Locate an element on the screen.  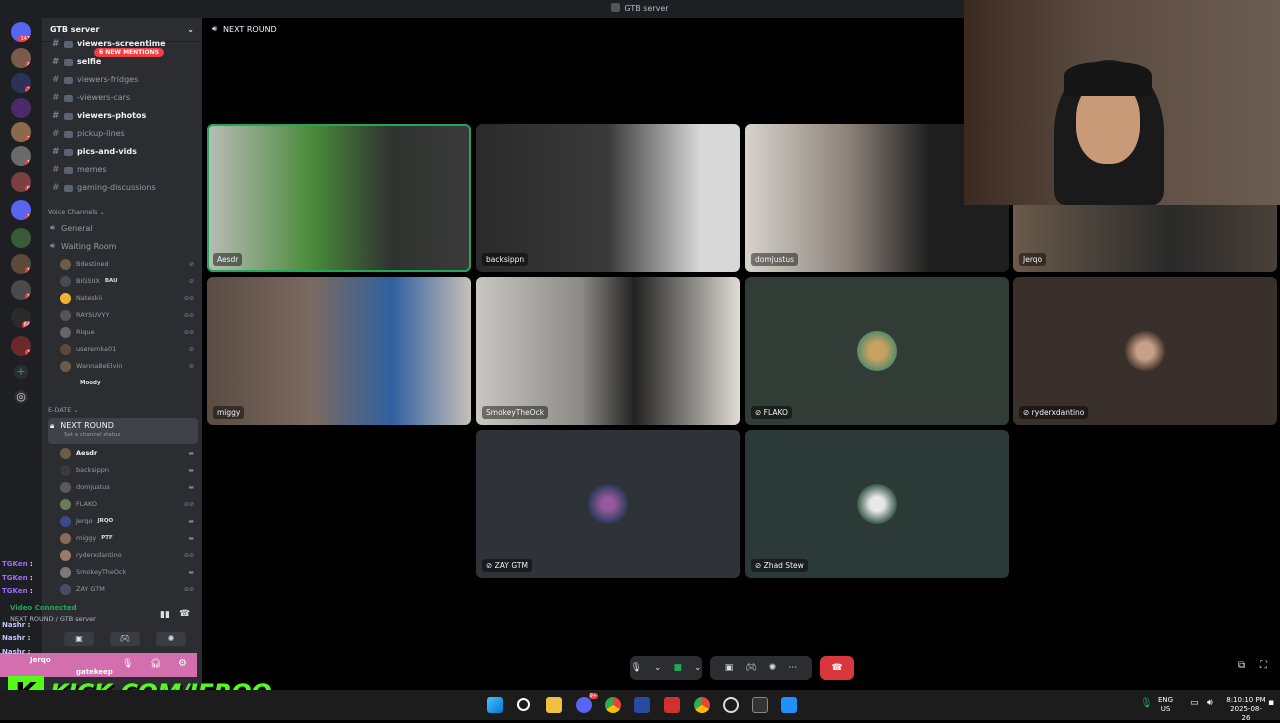
voice-member: BIGSIIX BAU ⊘ is located at coordinates (129, 281).